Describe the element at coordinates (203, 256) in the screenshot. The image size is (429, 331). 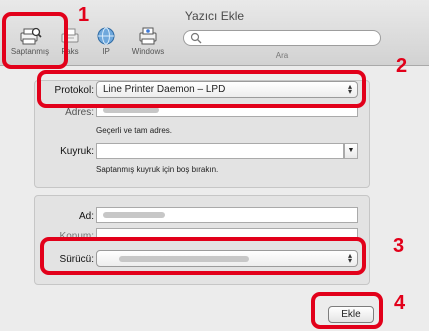
I see `highlight-driver` at that location.